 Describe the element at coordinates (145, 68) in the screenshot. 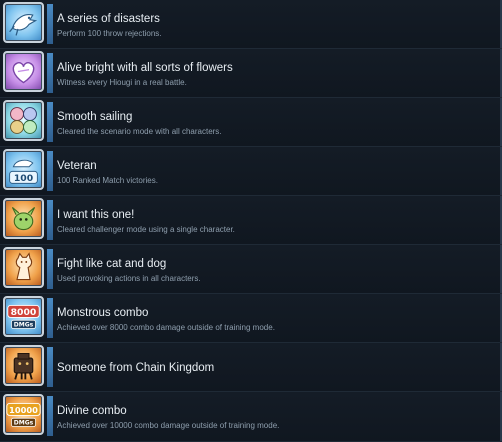

I see `achievement-title: Alive bright with all sorts of flowers` at that location.